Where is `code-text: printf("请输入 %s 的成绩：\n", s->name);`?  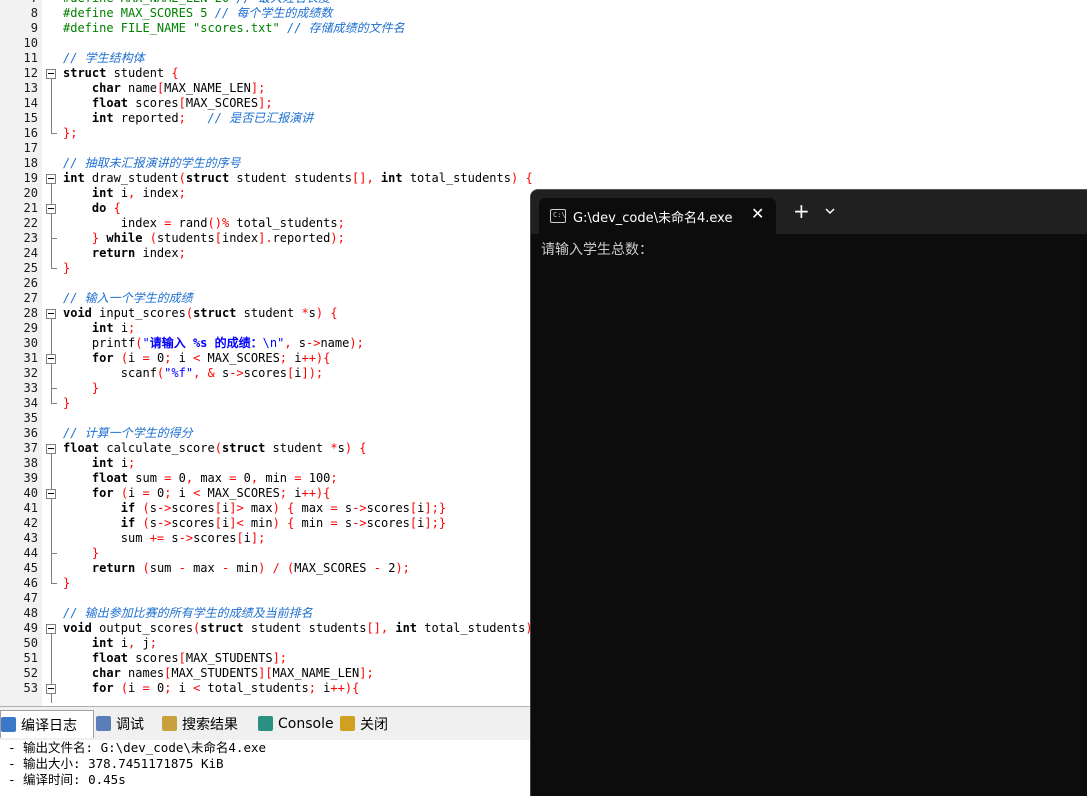
code-text: printf("请输入 %s 的成绩：\n", s->name); is located at coordinates (213, 343).